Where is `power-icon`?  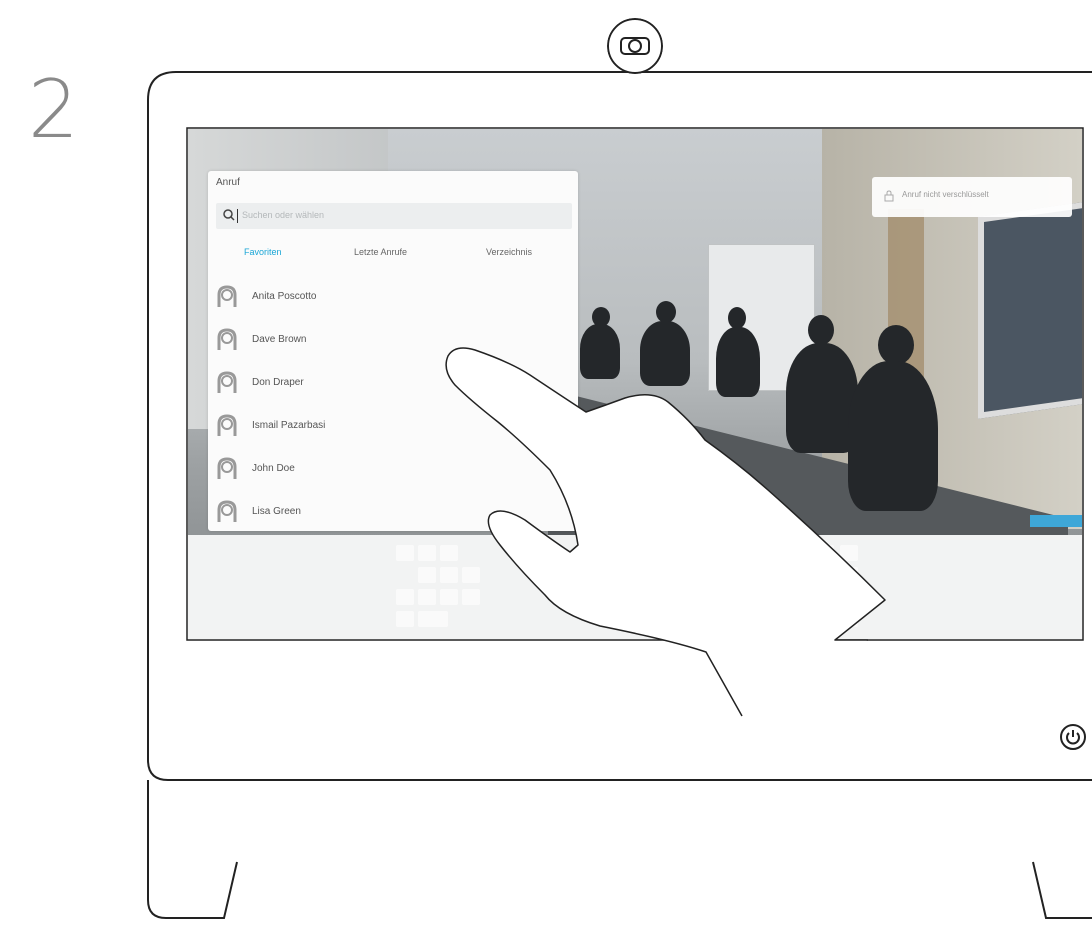 power-icon is located at coordinates (1073, 737).